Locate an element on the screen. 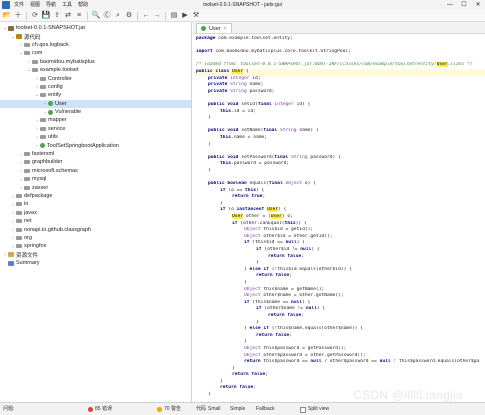  tree-node: › User is located at coordinates (95, 103).